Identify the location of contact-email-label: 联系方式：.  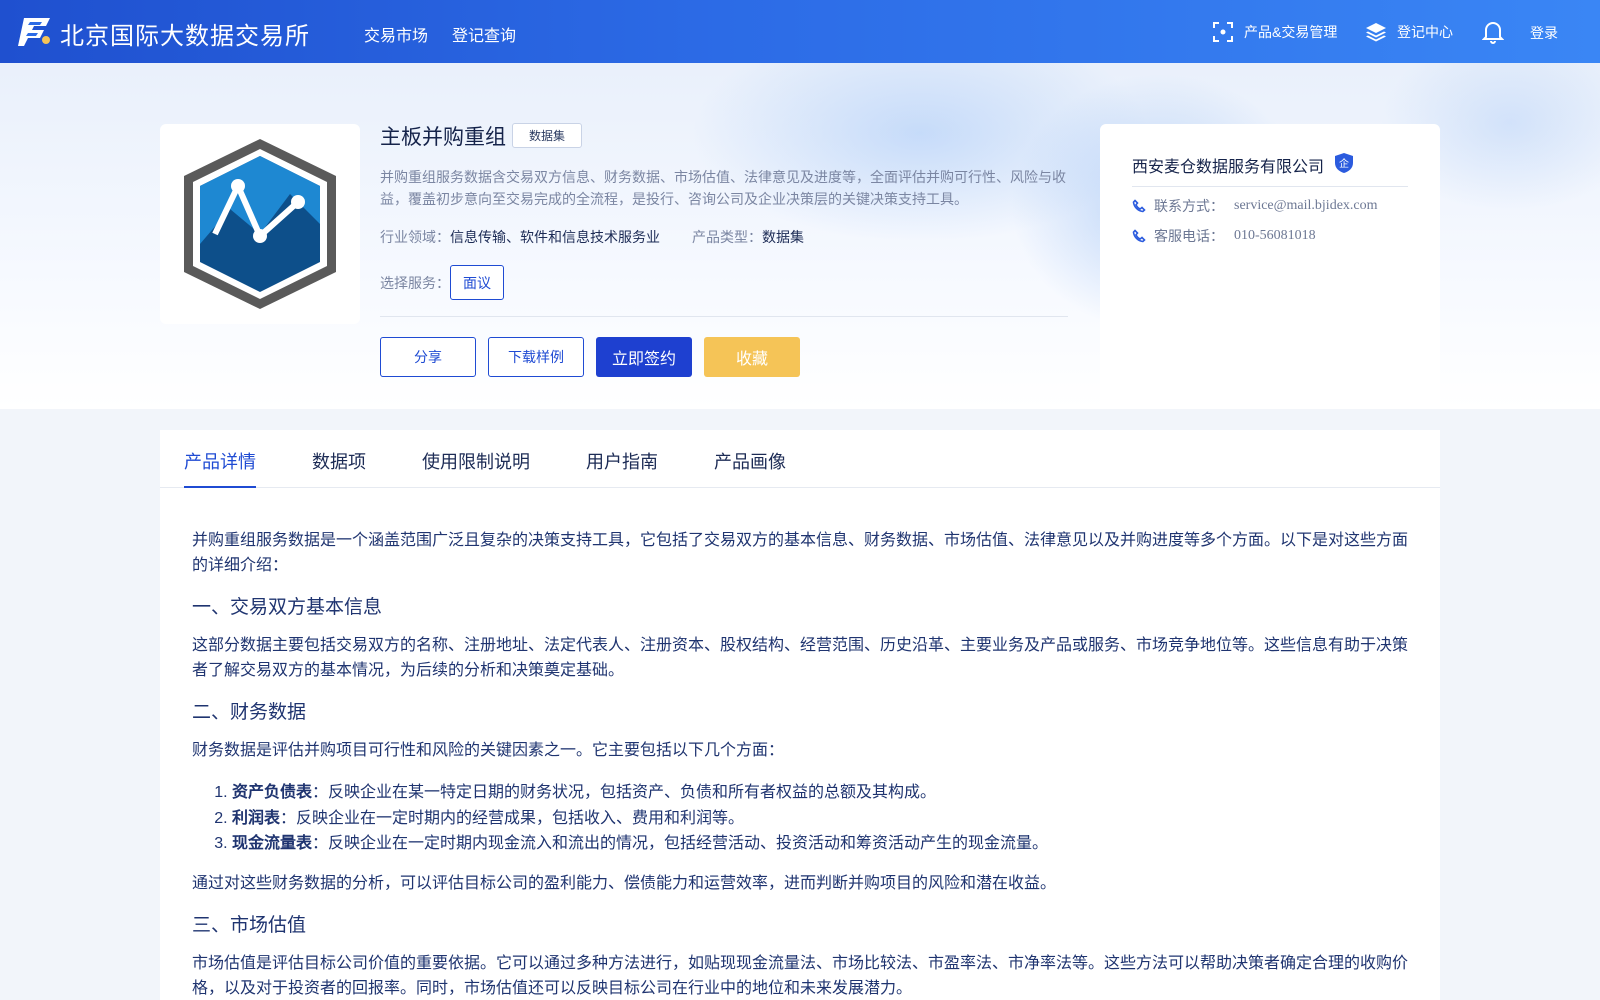
(1189, 206).